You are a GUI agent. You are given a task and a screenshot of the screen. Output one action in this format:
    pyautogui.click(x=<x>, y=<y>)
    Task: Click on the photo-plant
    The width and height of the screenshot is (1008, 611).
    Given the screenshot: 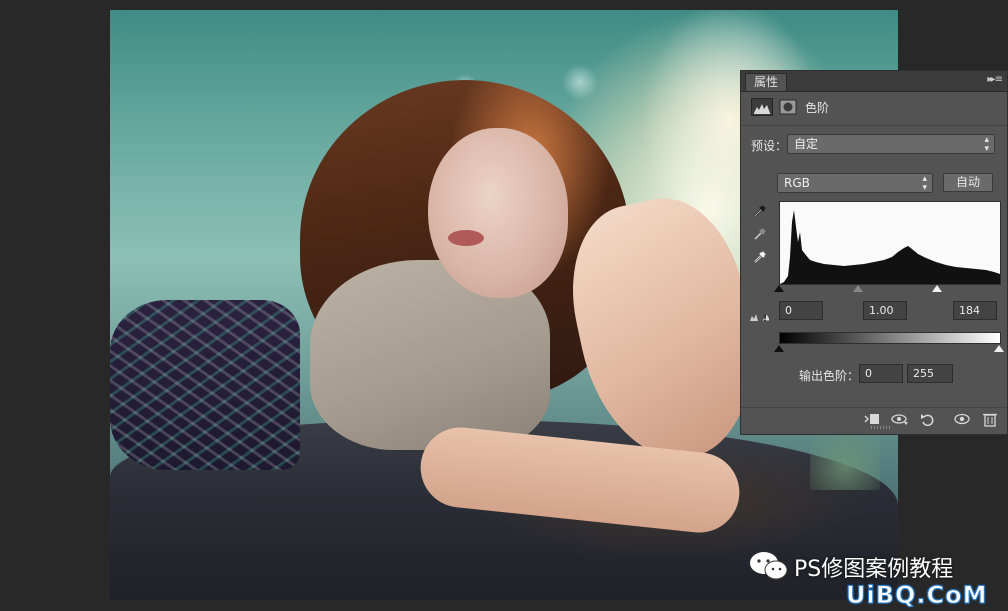 What is the action you would take?
    pyautogui.click(x=845, y=460)
    